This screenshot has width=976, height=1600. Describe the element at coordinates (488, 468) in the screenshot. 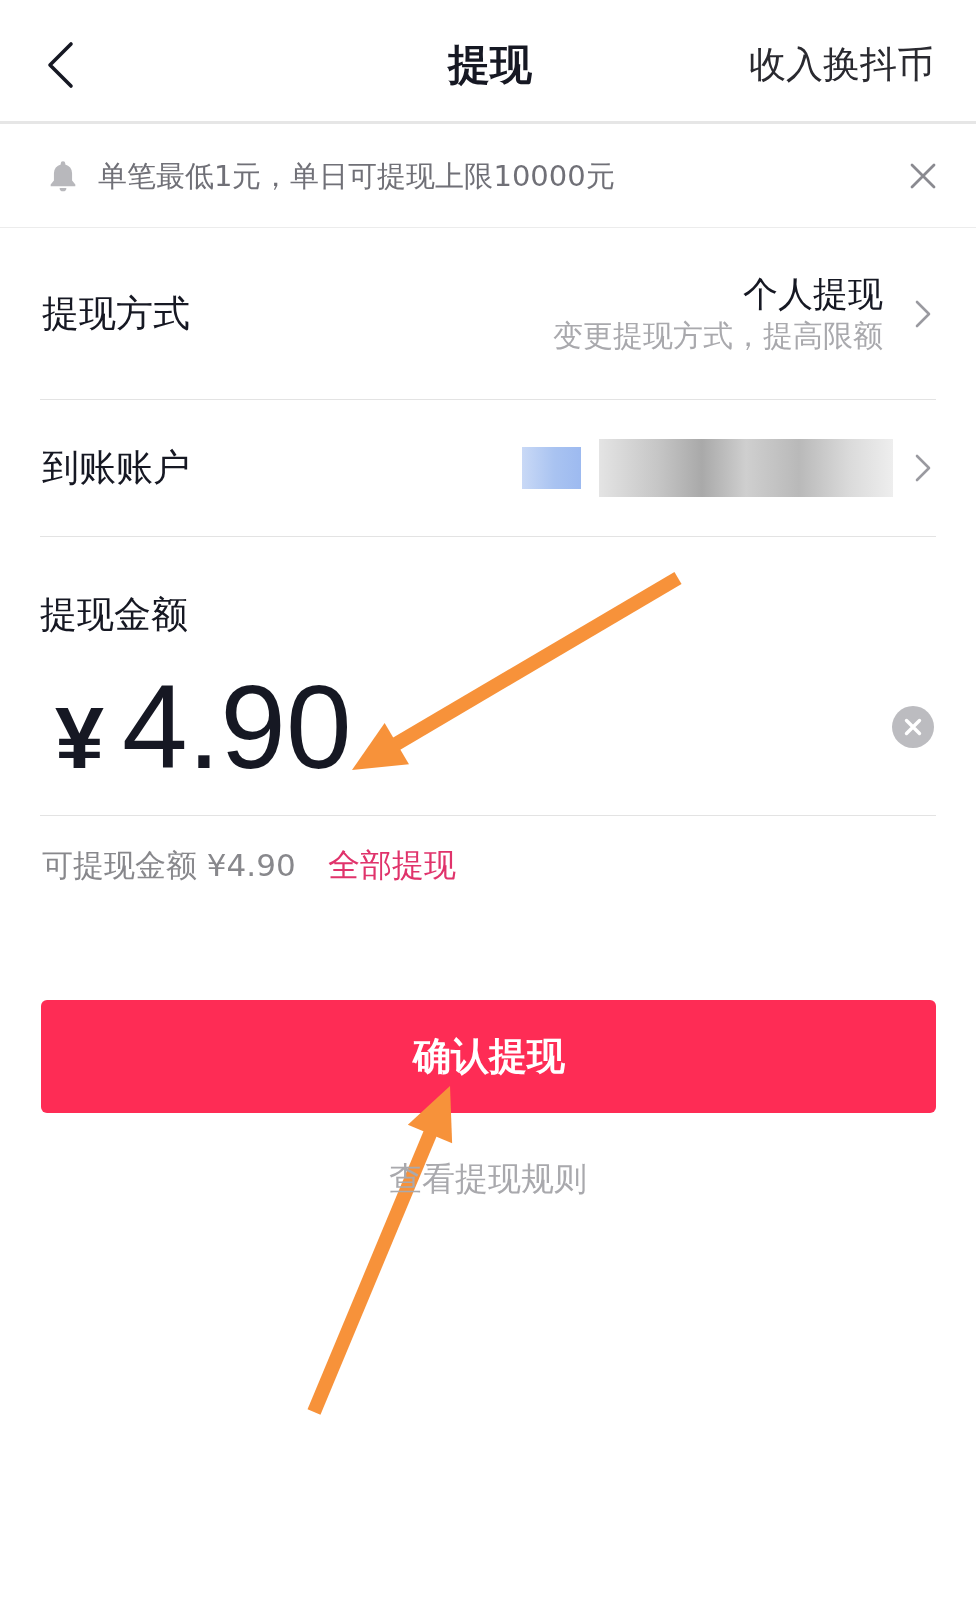

I see `settings-row: 到账账户` at that location.